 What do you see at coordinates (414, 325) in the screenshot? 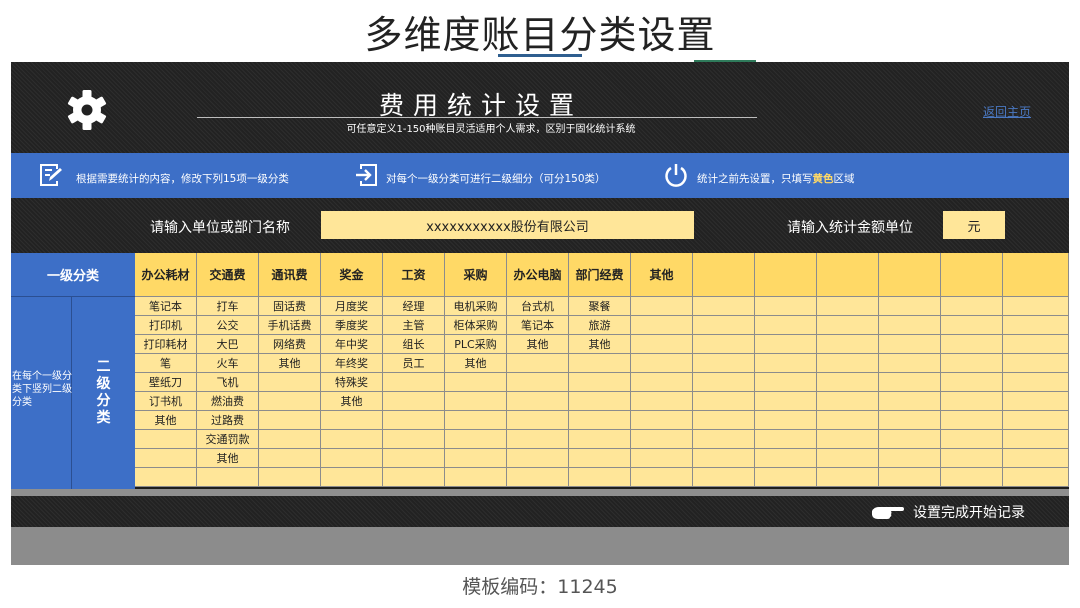
I see `subcategory-cell: 主管` at bounding box center [414, 325].